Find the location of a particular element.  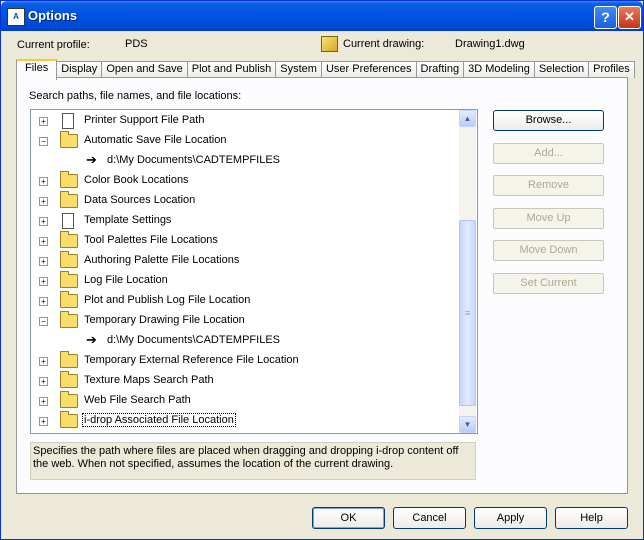

tree-item-label: Web File Search Path is located at coordinates (137, 400).